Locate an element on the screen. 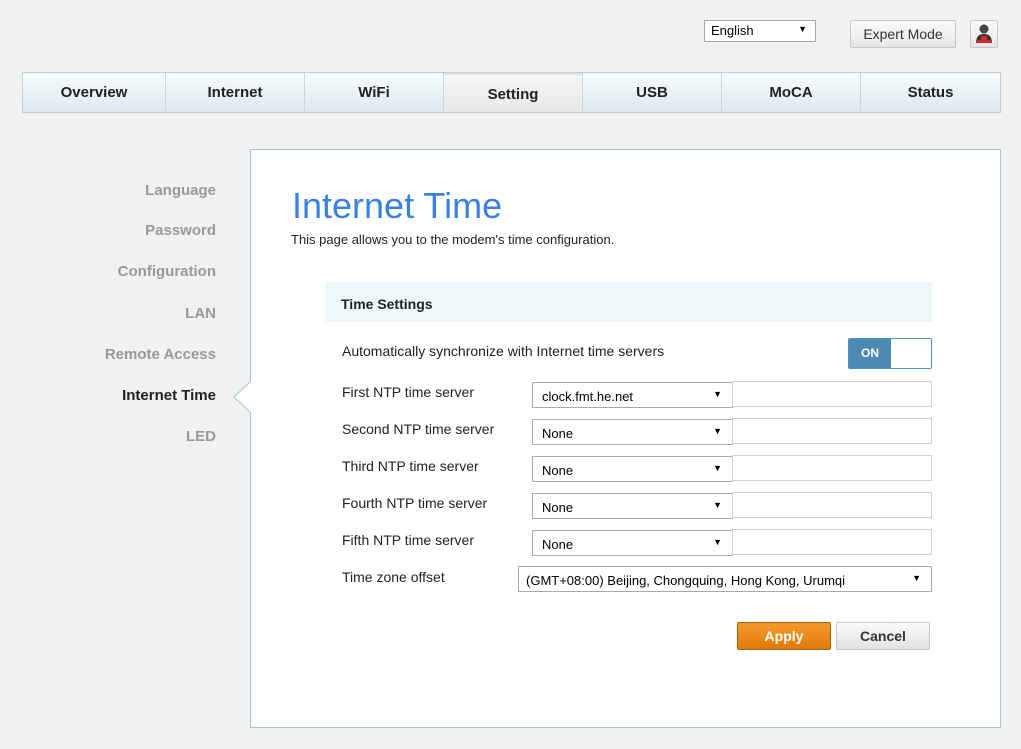 The image size is (1021, 749). language-select: English ▼ is located at coordinates (760, 31).